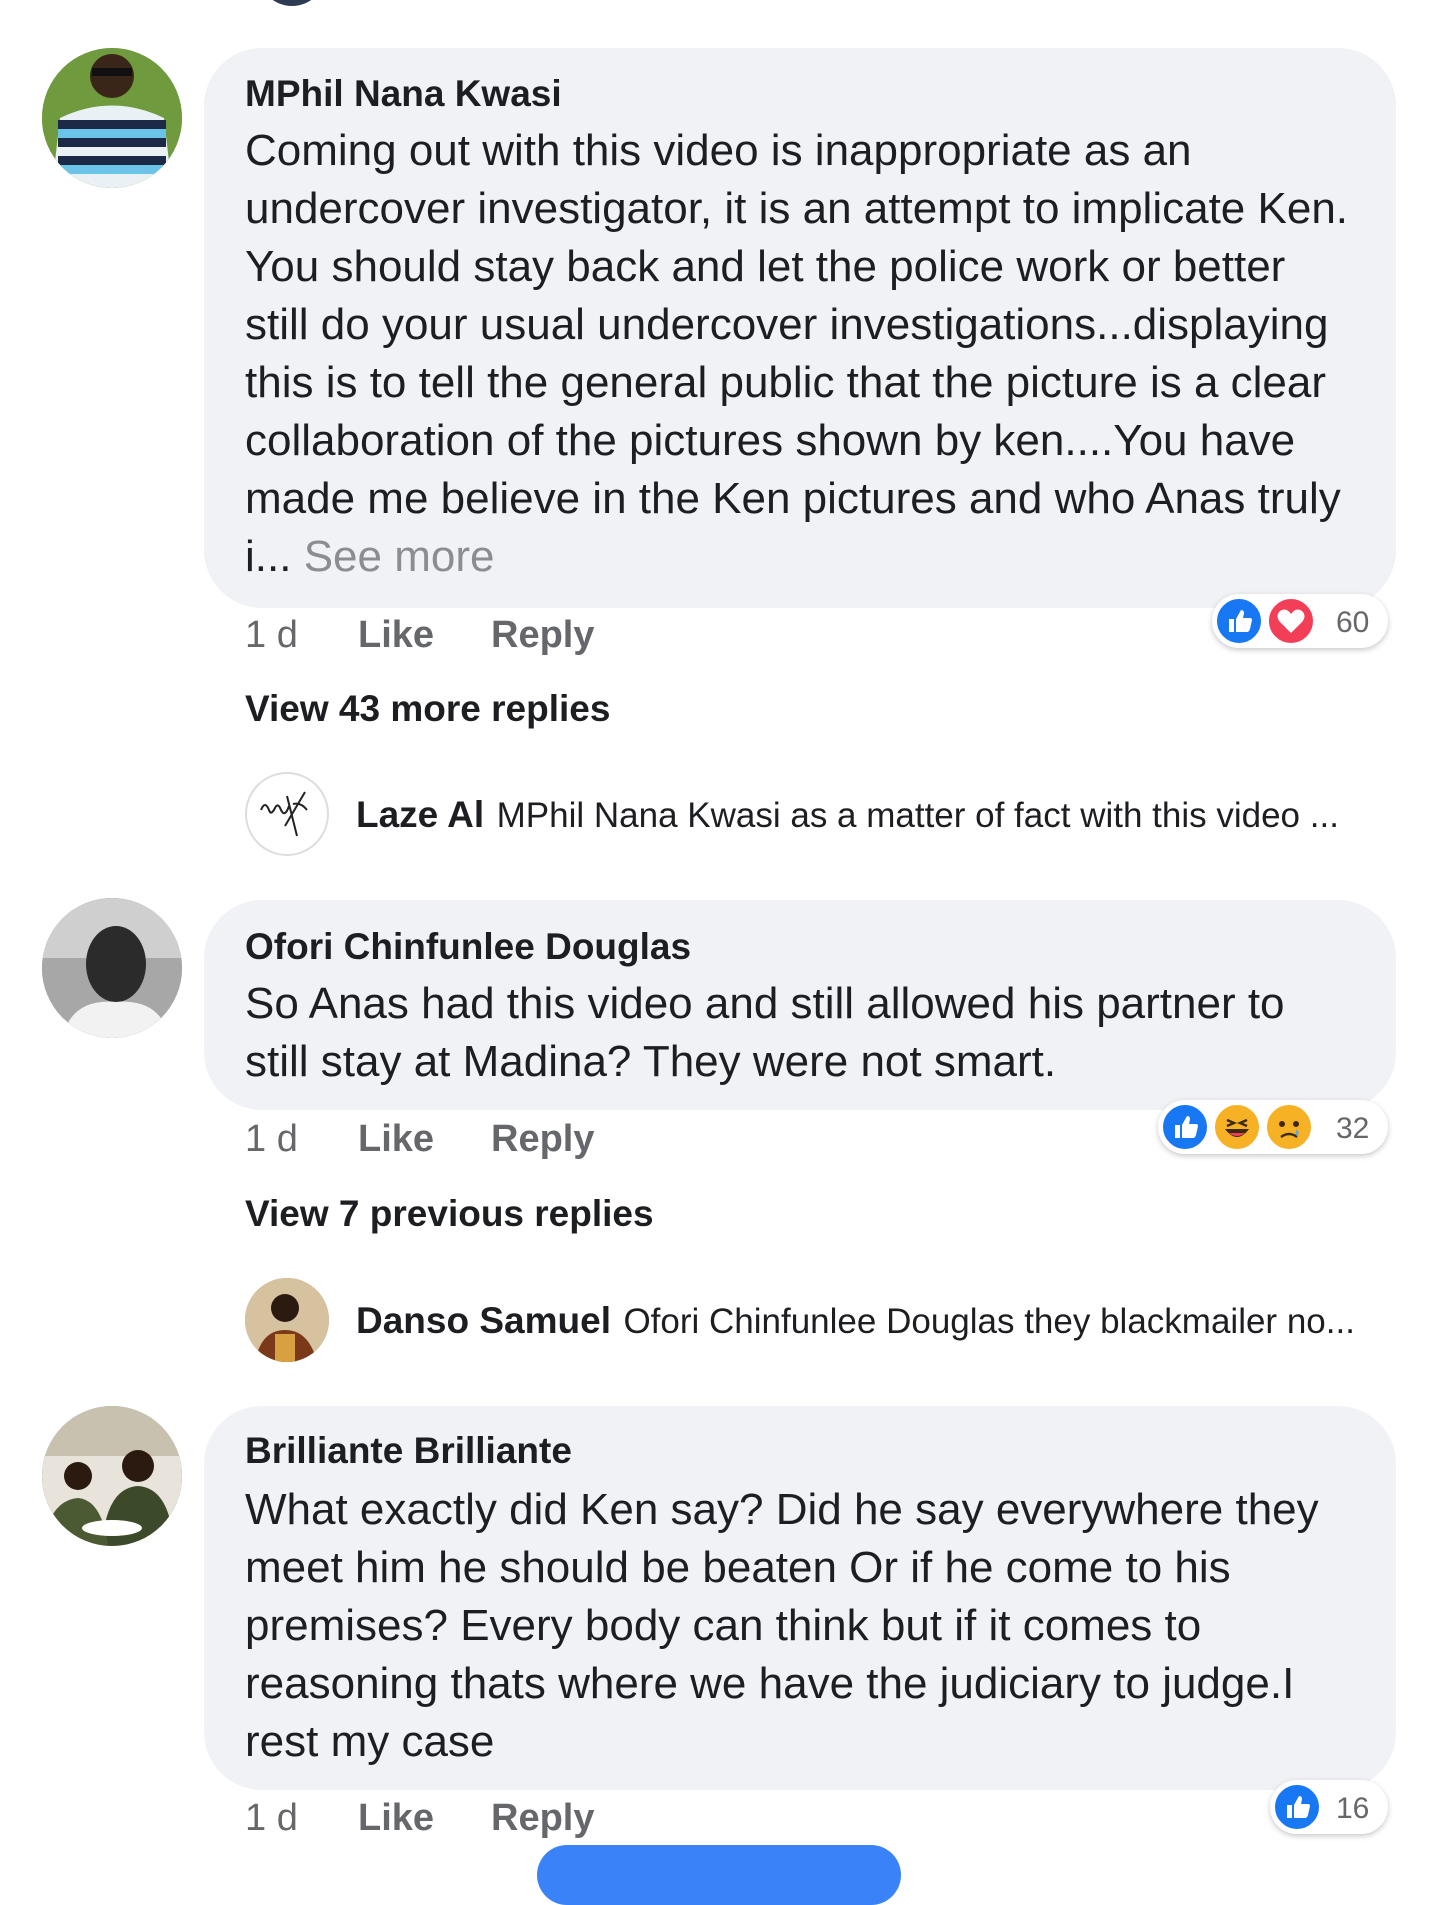 The width and height of the screenshot is (1440, 1905). What do you see at coordinates (399, 556) in the screenshot?
I see `see-more-link: See more` at bounding box center [399, 556].